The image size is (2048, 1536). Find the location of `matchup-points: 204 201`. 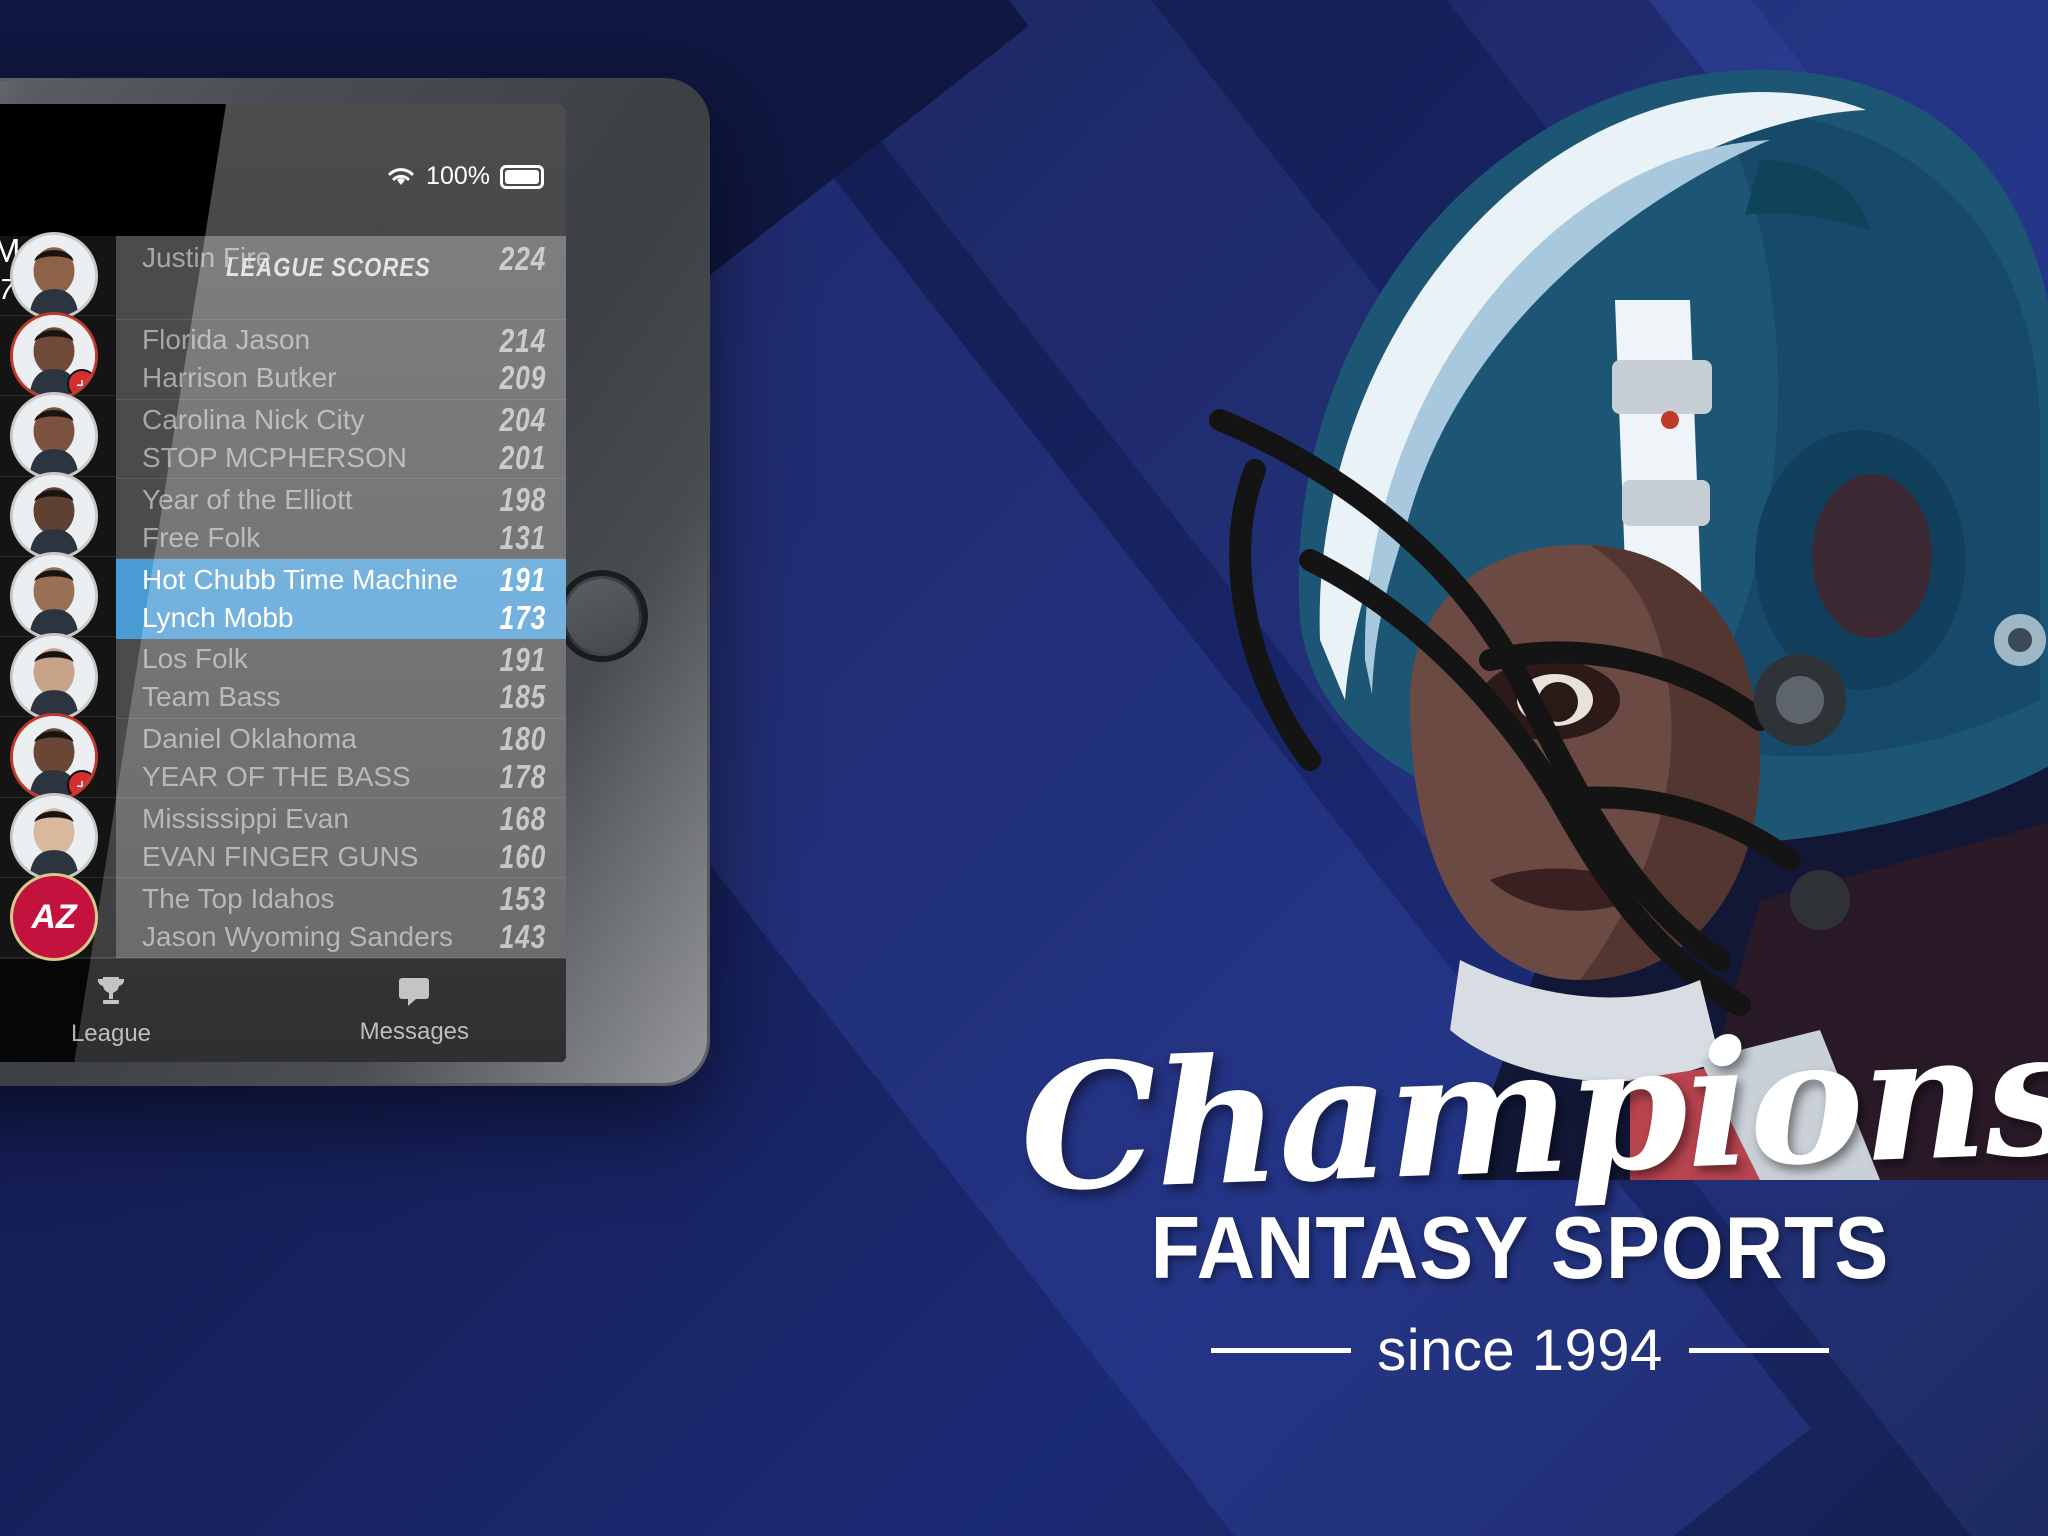

matchup-points: 204 201 is located at coordinates (517, 438).